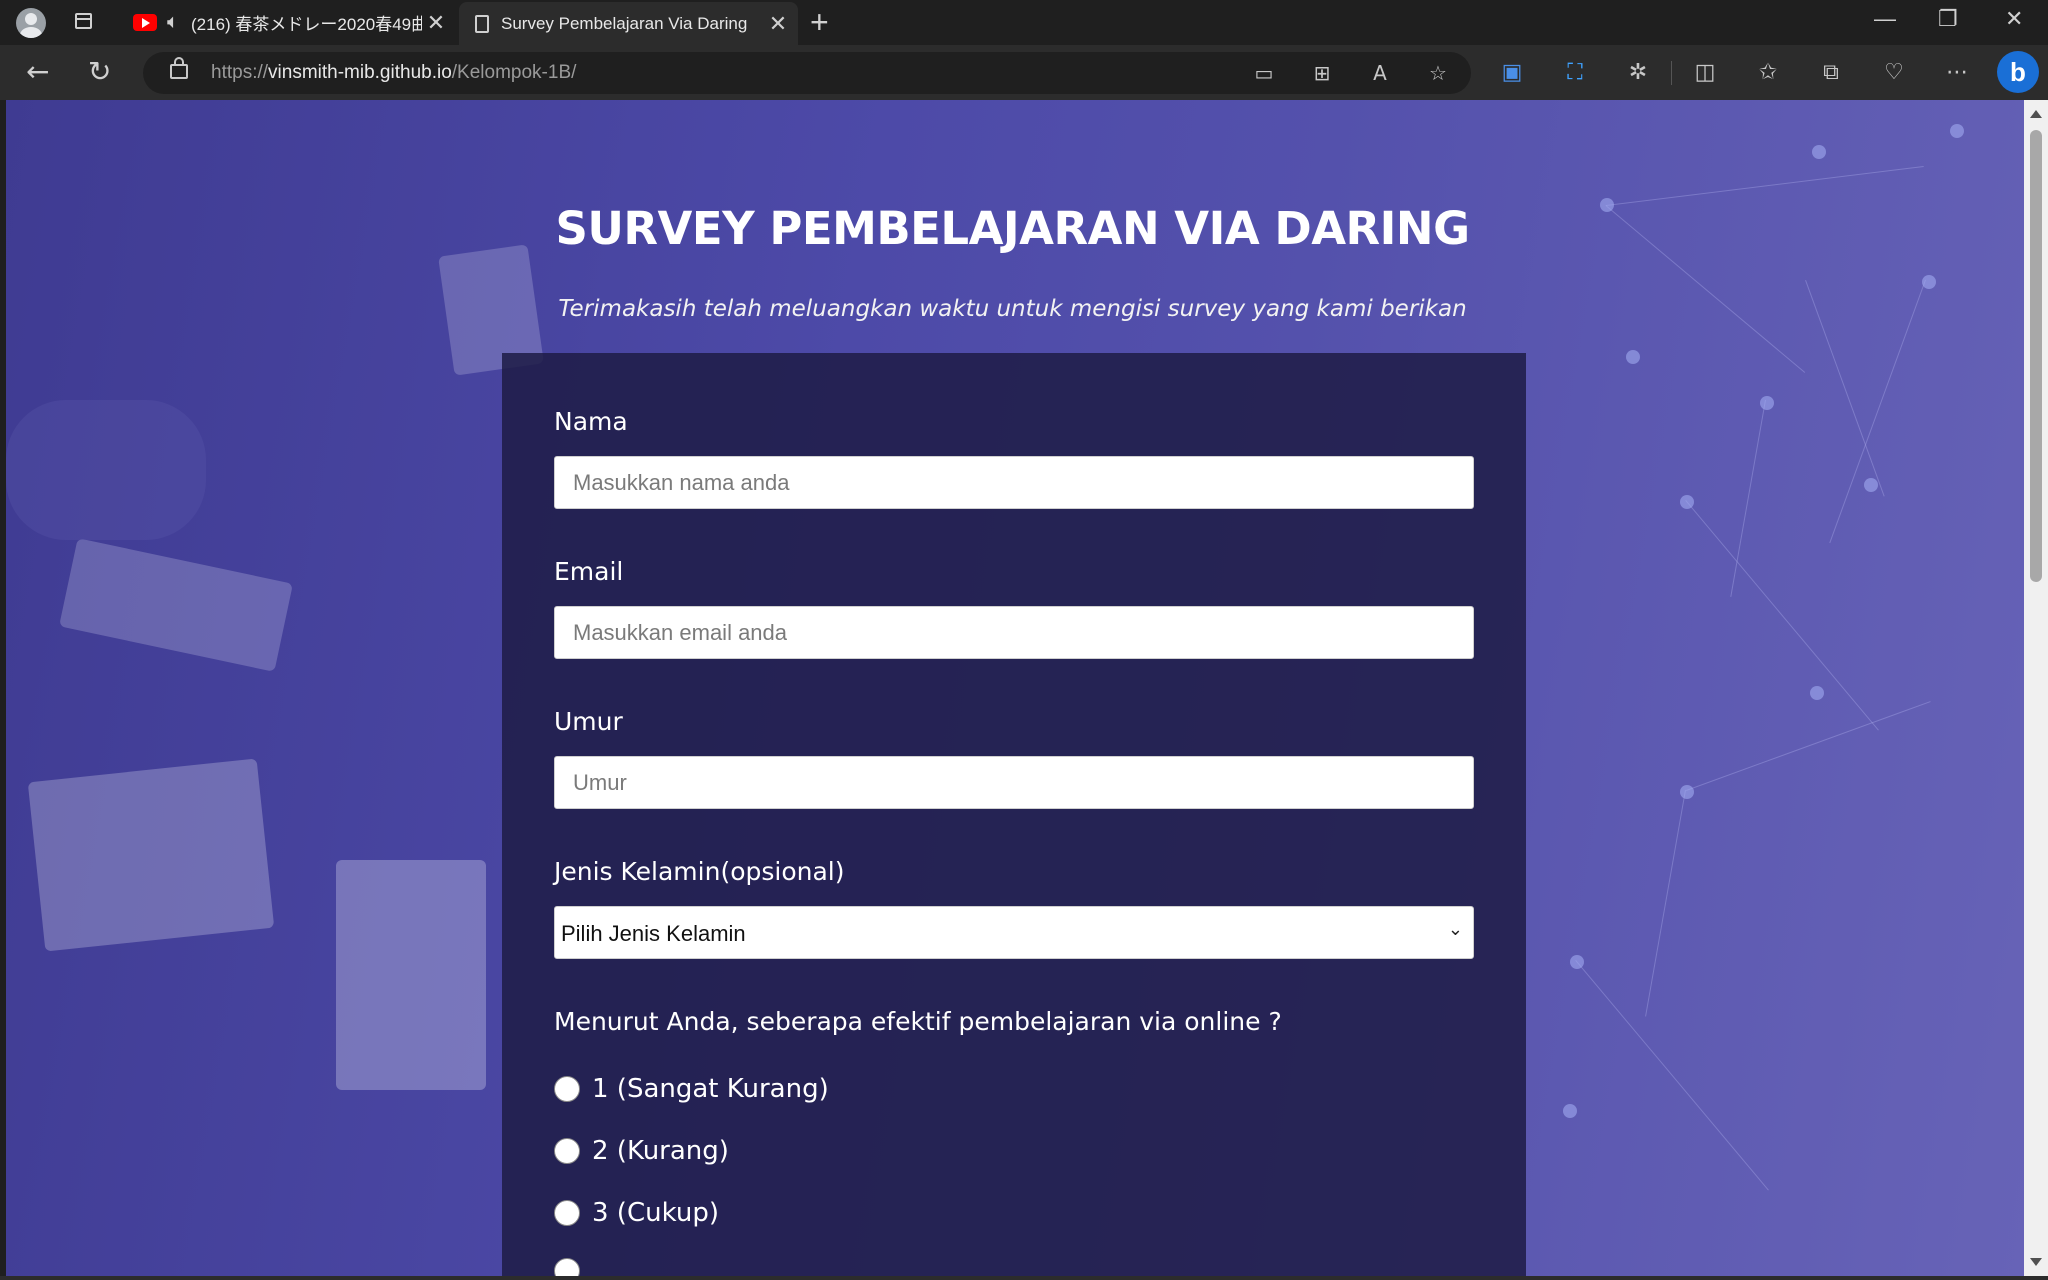 The image size is (2048, 1280). I want to click on document-icon, so click(482, 23).